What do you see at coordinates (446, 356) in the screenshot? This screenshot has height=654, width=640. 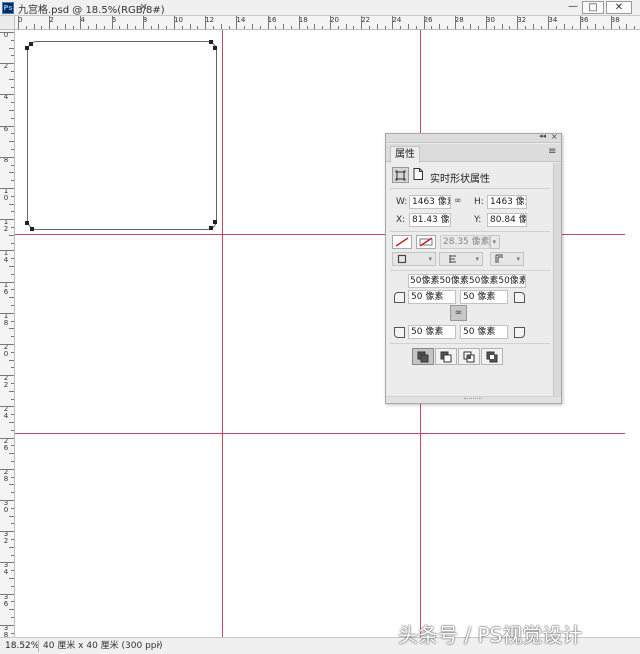 I see `path-subtract-button` at bounding box center [446, 356].